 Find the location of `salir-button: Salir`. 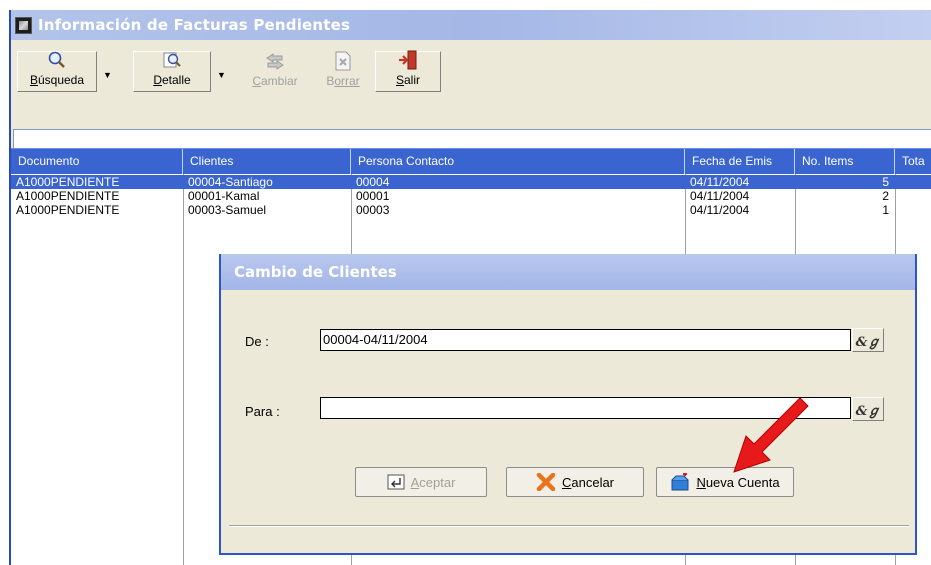

salir-button: Salir is located at coordinates (408, 71).